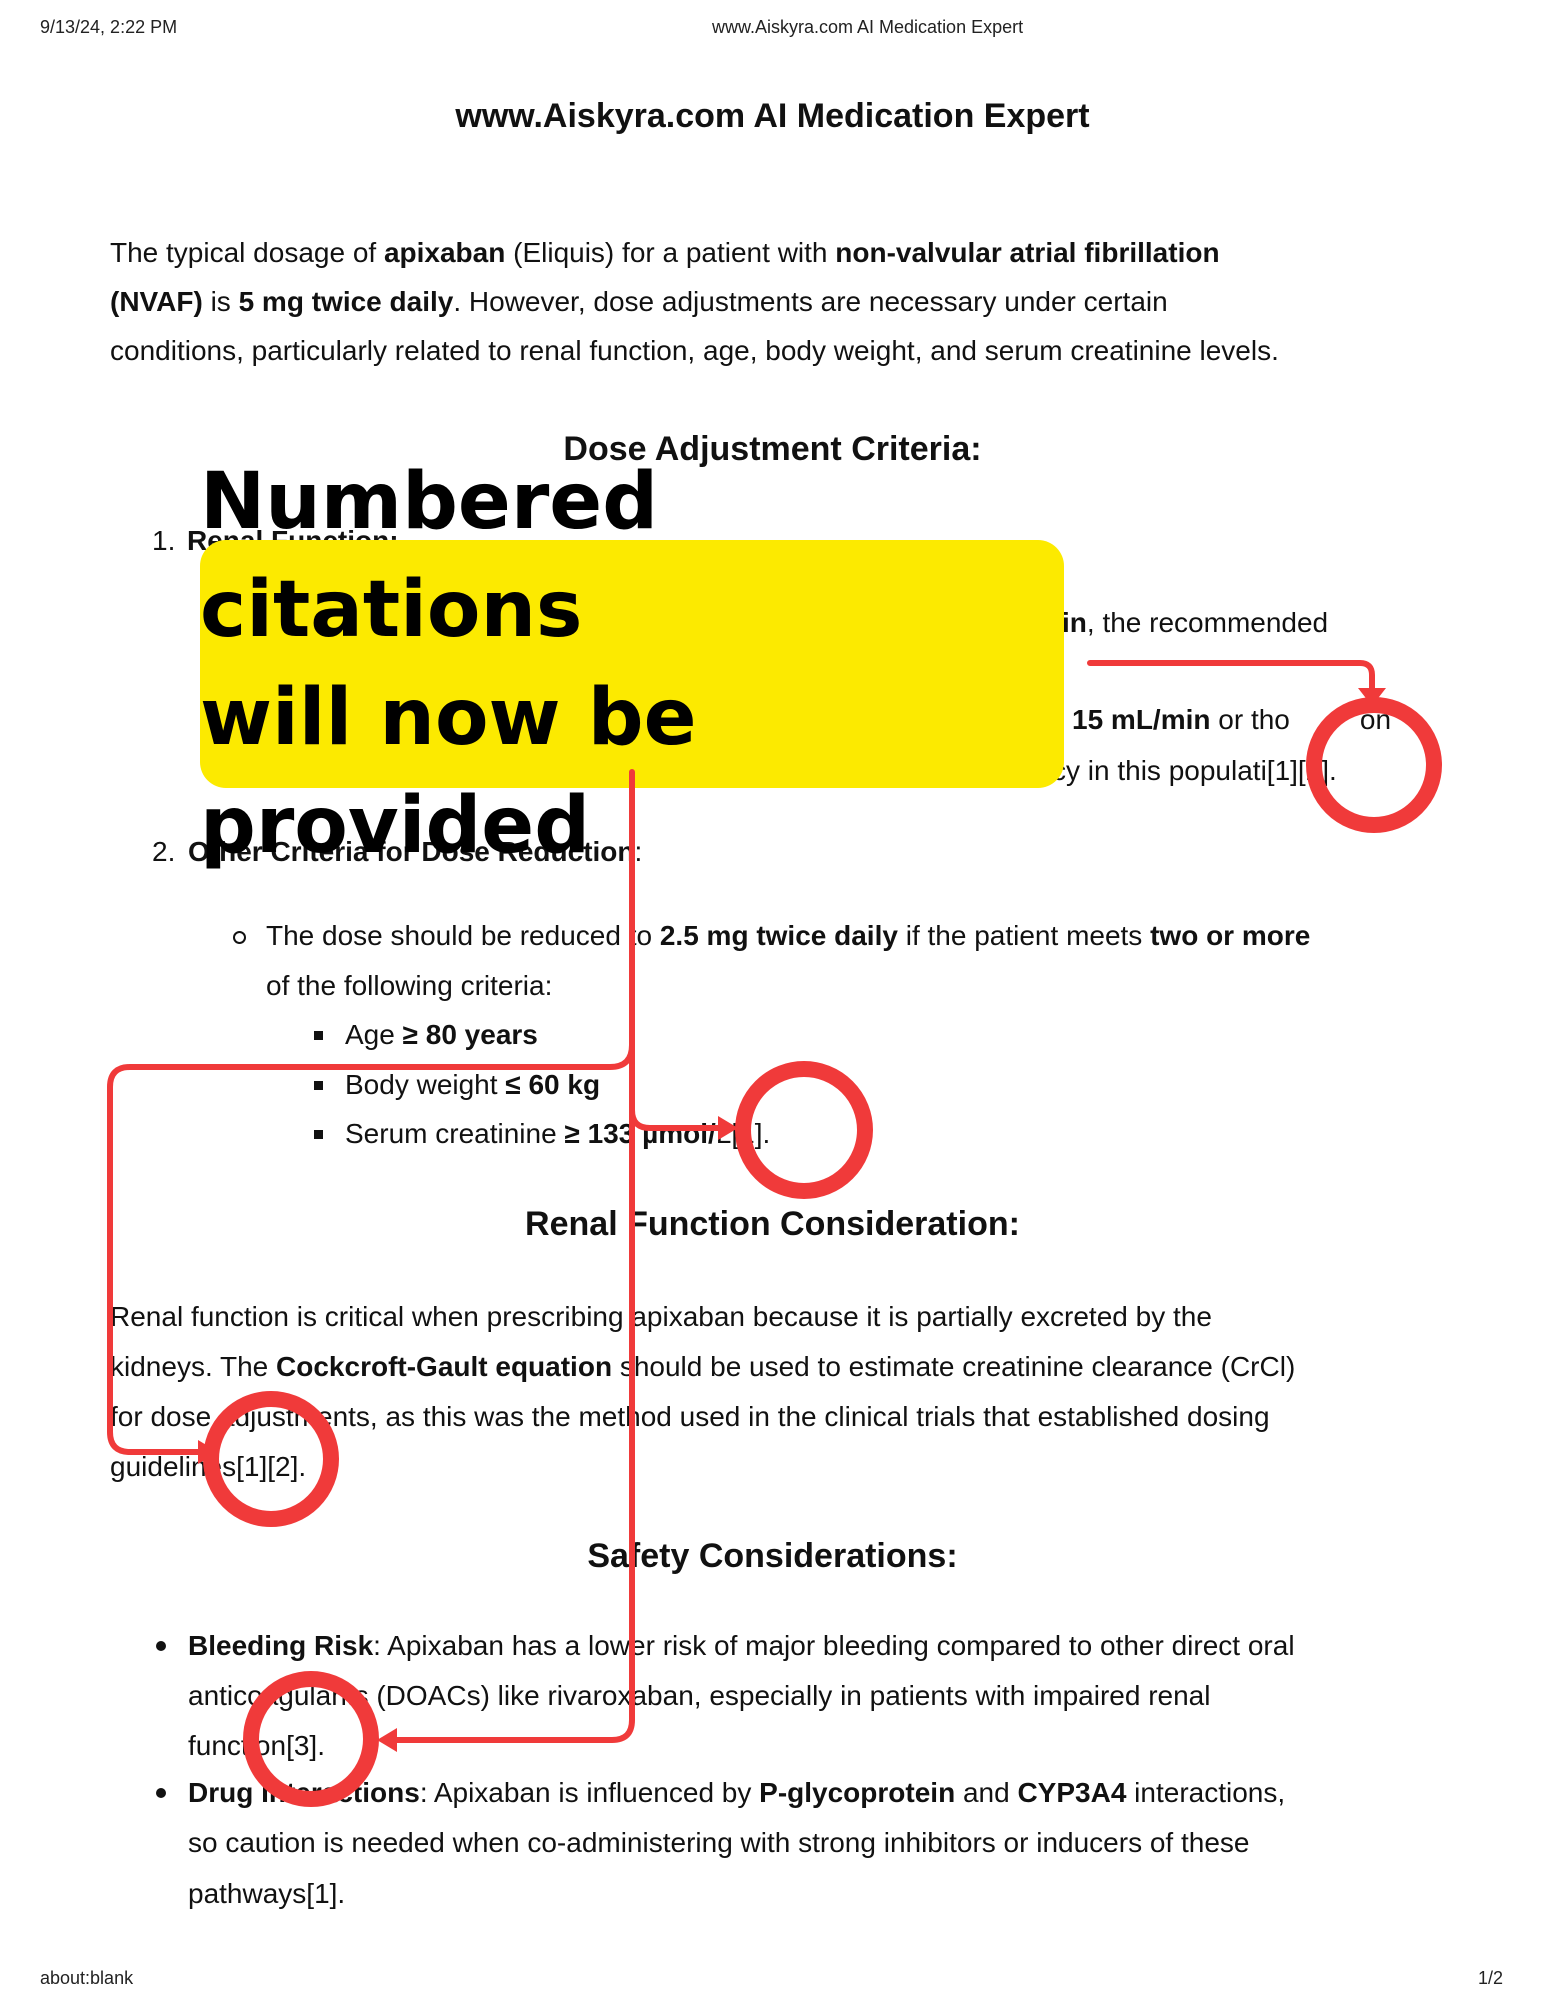 The height and width of the screenshot is (2000, 1545). What do you see at coordinates (857, 1792) in the screenshot?
I see `transporter-name: P-glycoprotein` at bounding box center [857, 1792].